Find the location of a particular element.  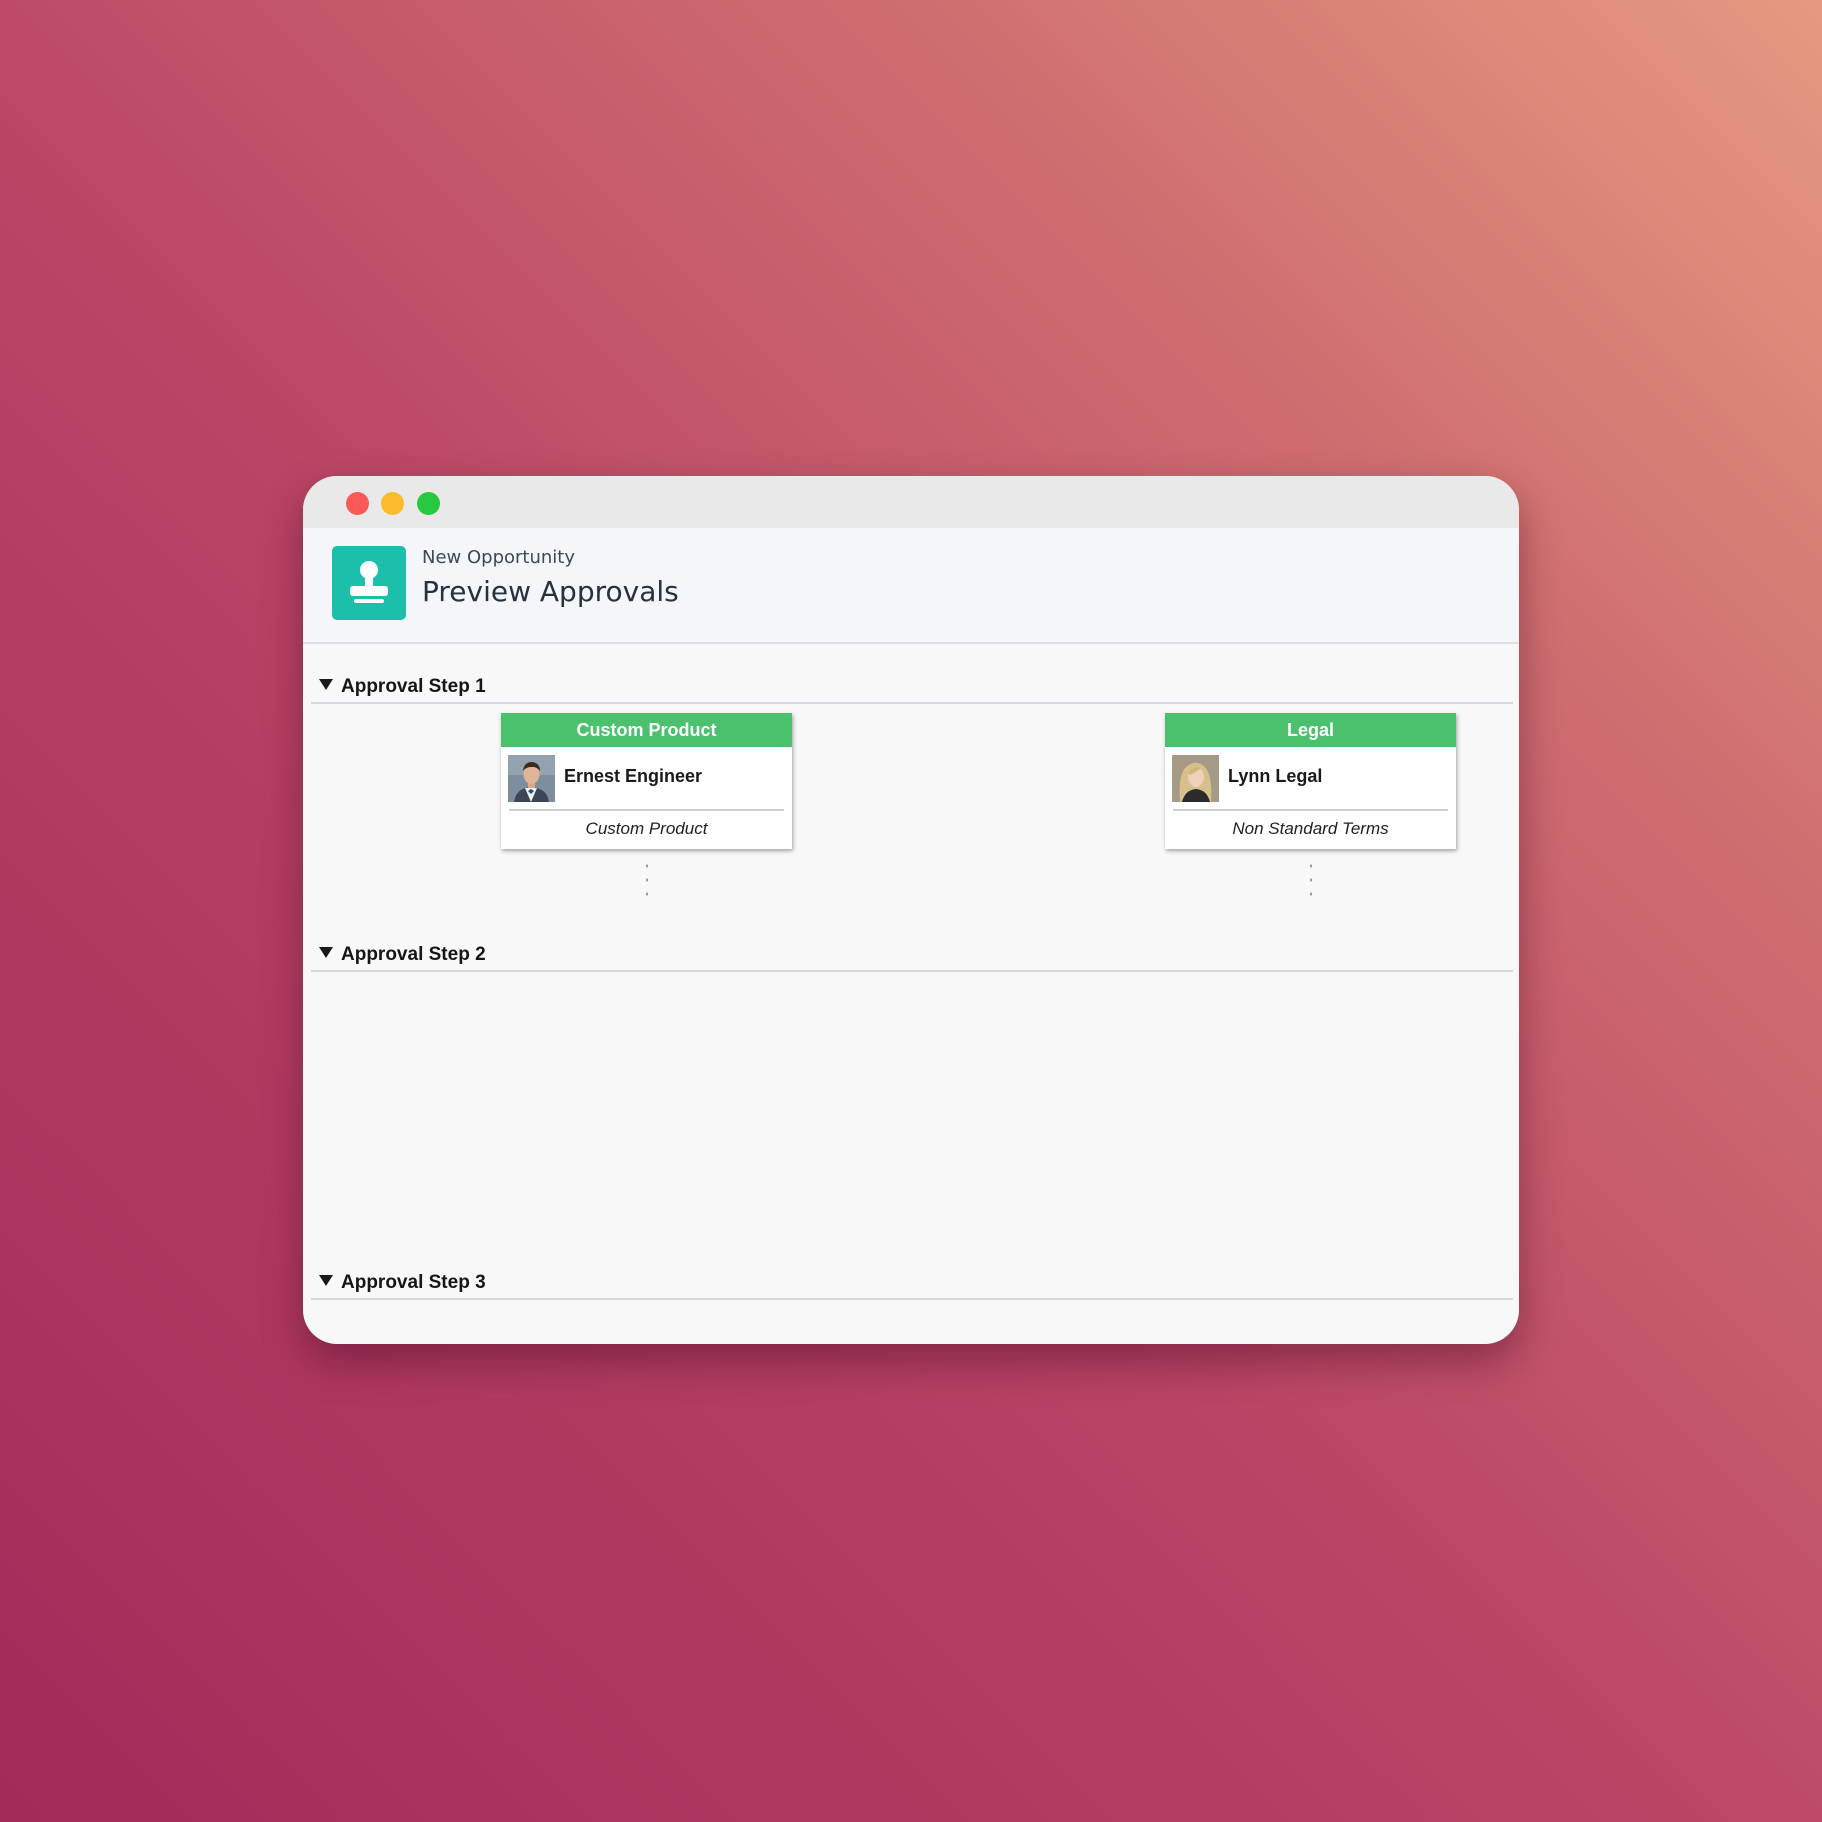

approval-card-legal: Legal Lynn Legal Non Standard Terms is located at coordinates (1310, 781).